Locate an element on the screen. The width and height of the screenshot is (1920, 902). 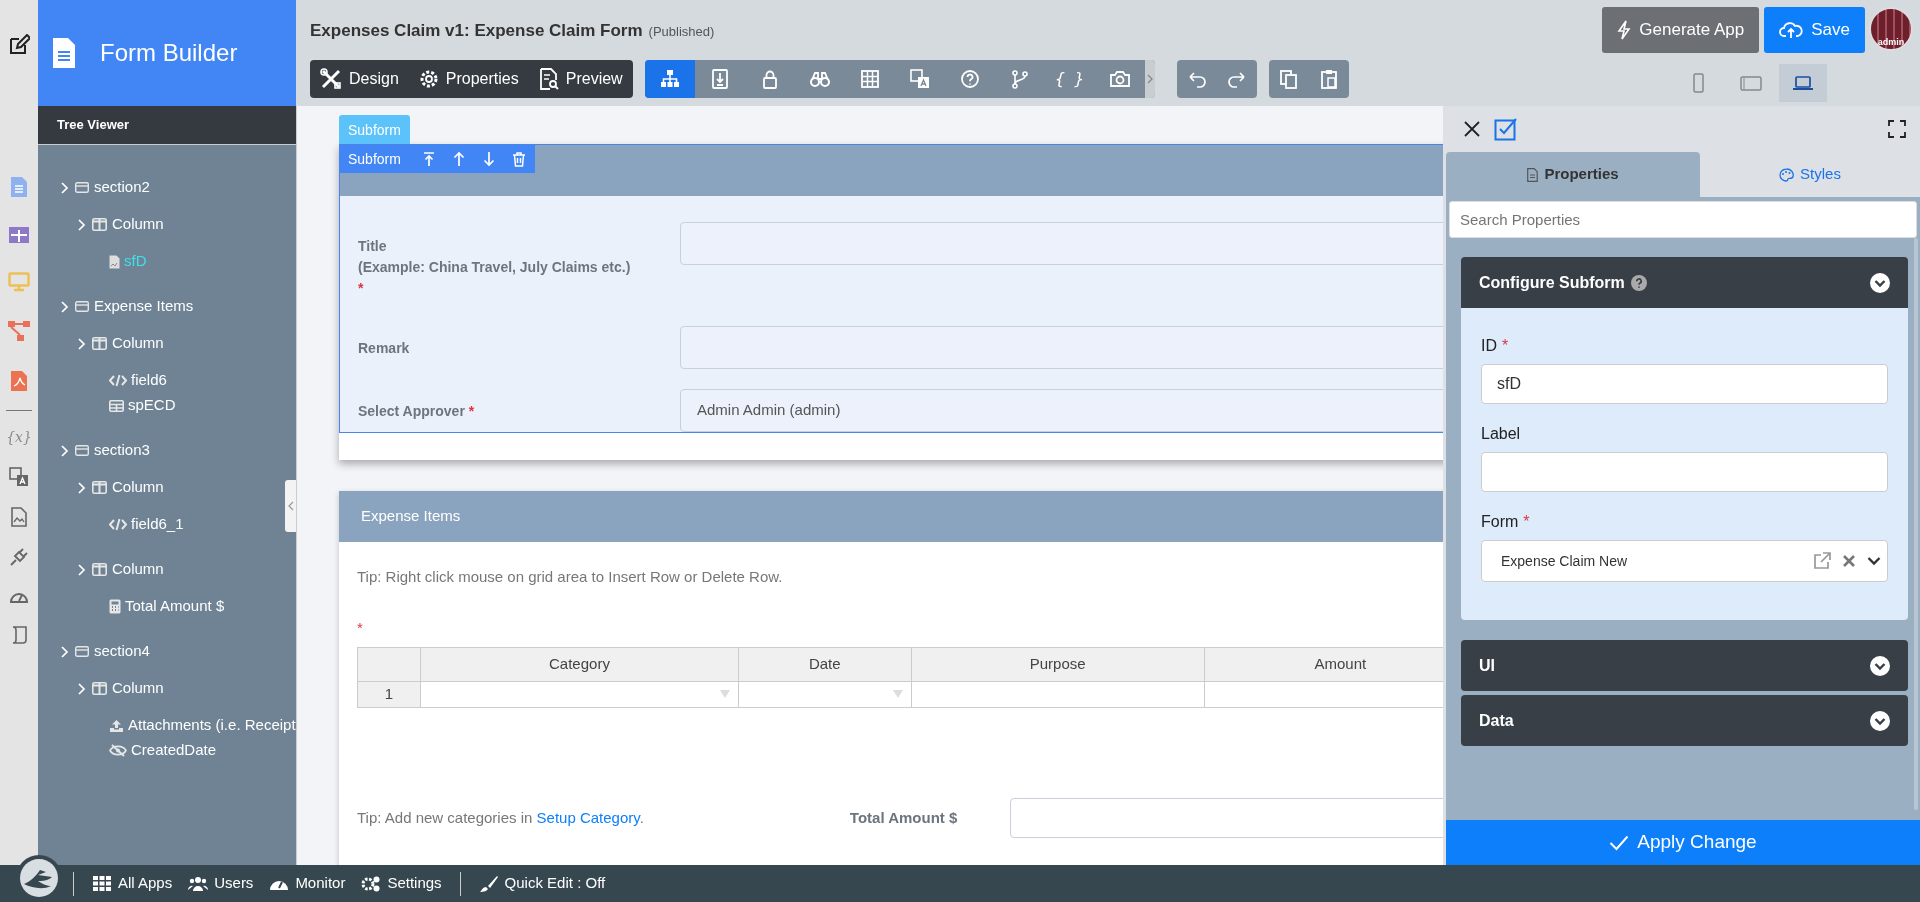
hierarchy-icon is located at coordinates (669, 79).